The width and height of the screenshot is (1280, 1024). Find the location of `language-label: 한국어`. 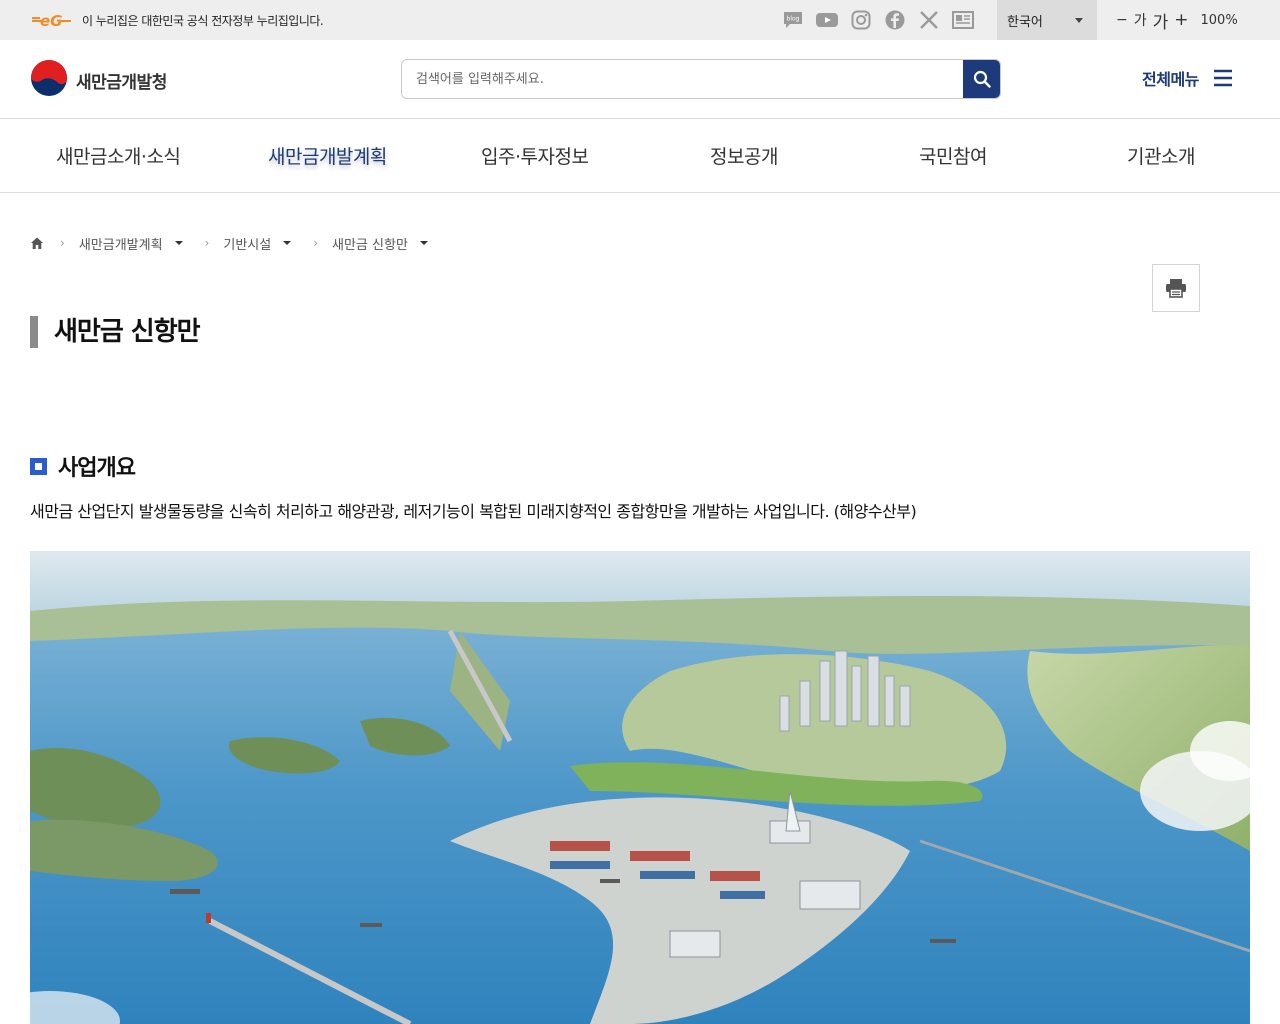

language-label: 한국어 is located at coordinates (1025, 22).